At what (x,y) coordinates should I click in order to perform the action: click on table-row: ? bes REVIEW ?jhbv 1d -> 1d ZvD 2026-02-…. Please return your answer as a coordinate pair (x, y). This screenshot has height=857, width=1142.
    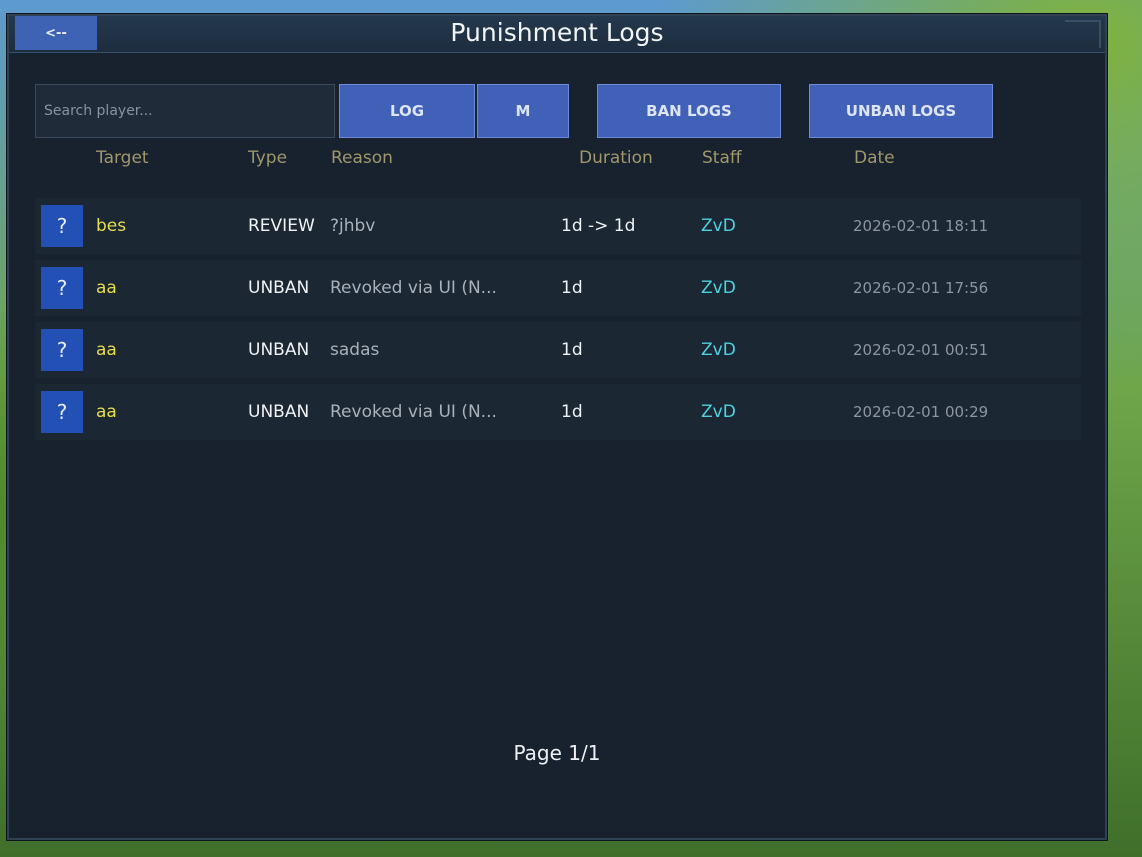
    Looking at the image, I should click on (558, 226).